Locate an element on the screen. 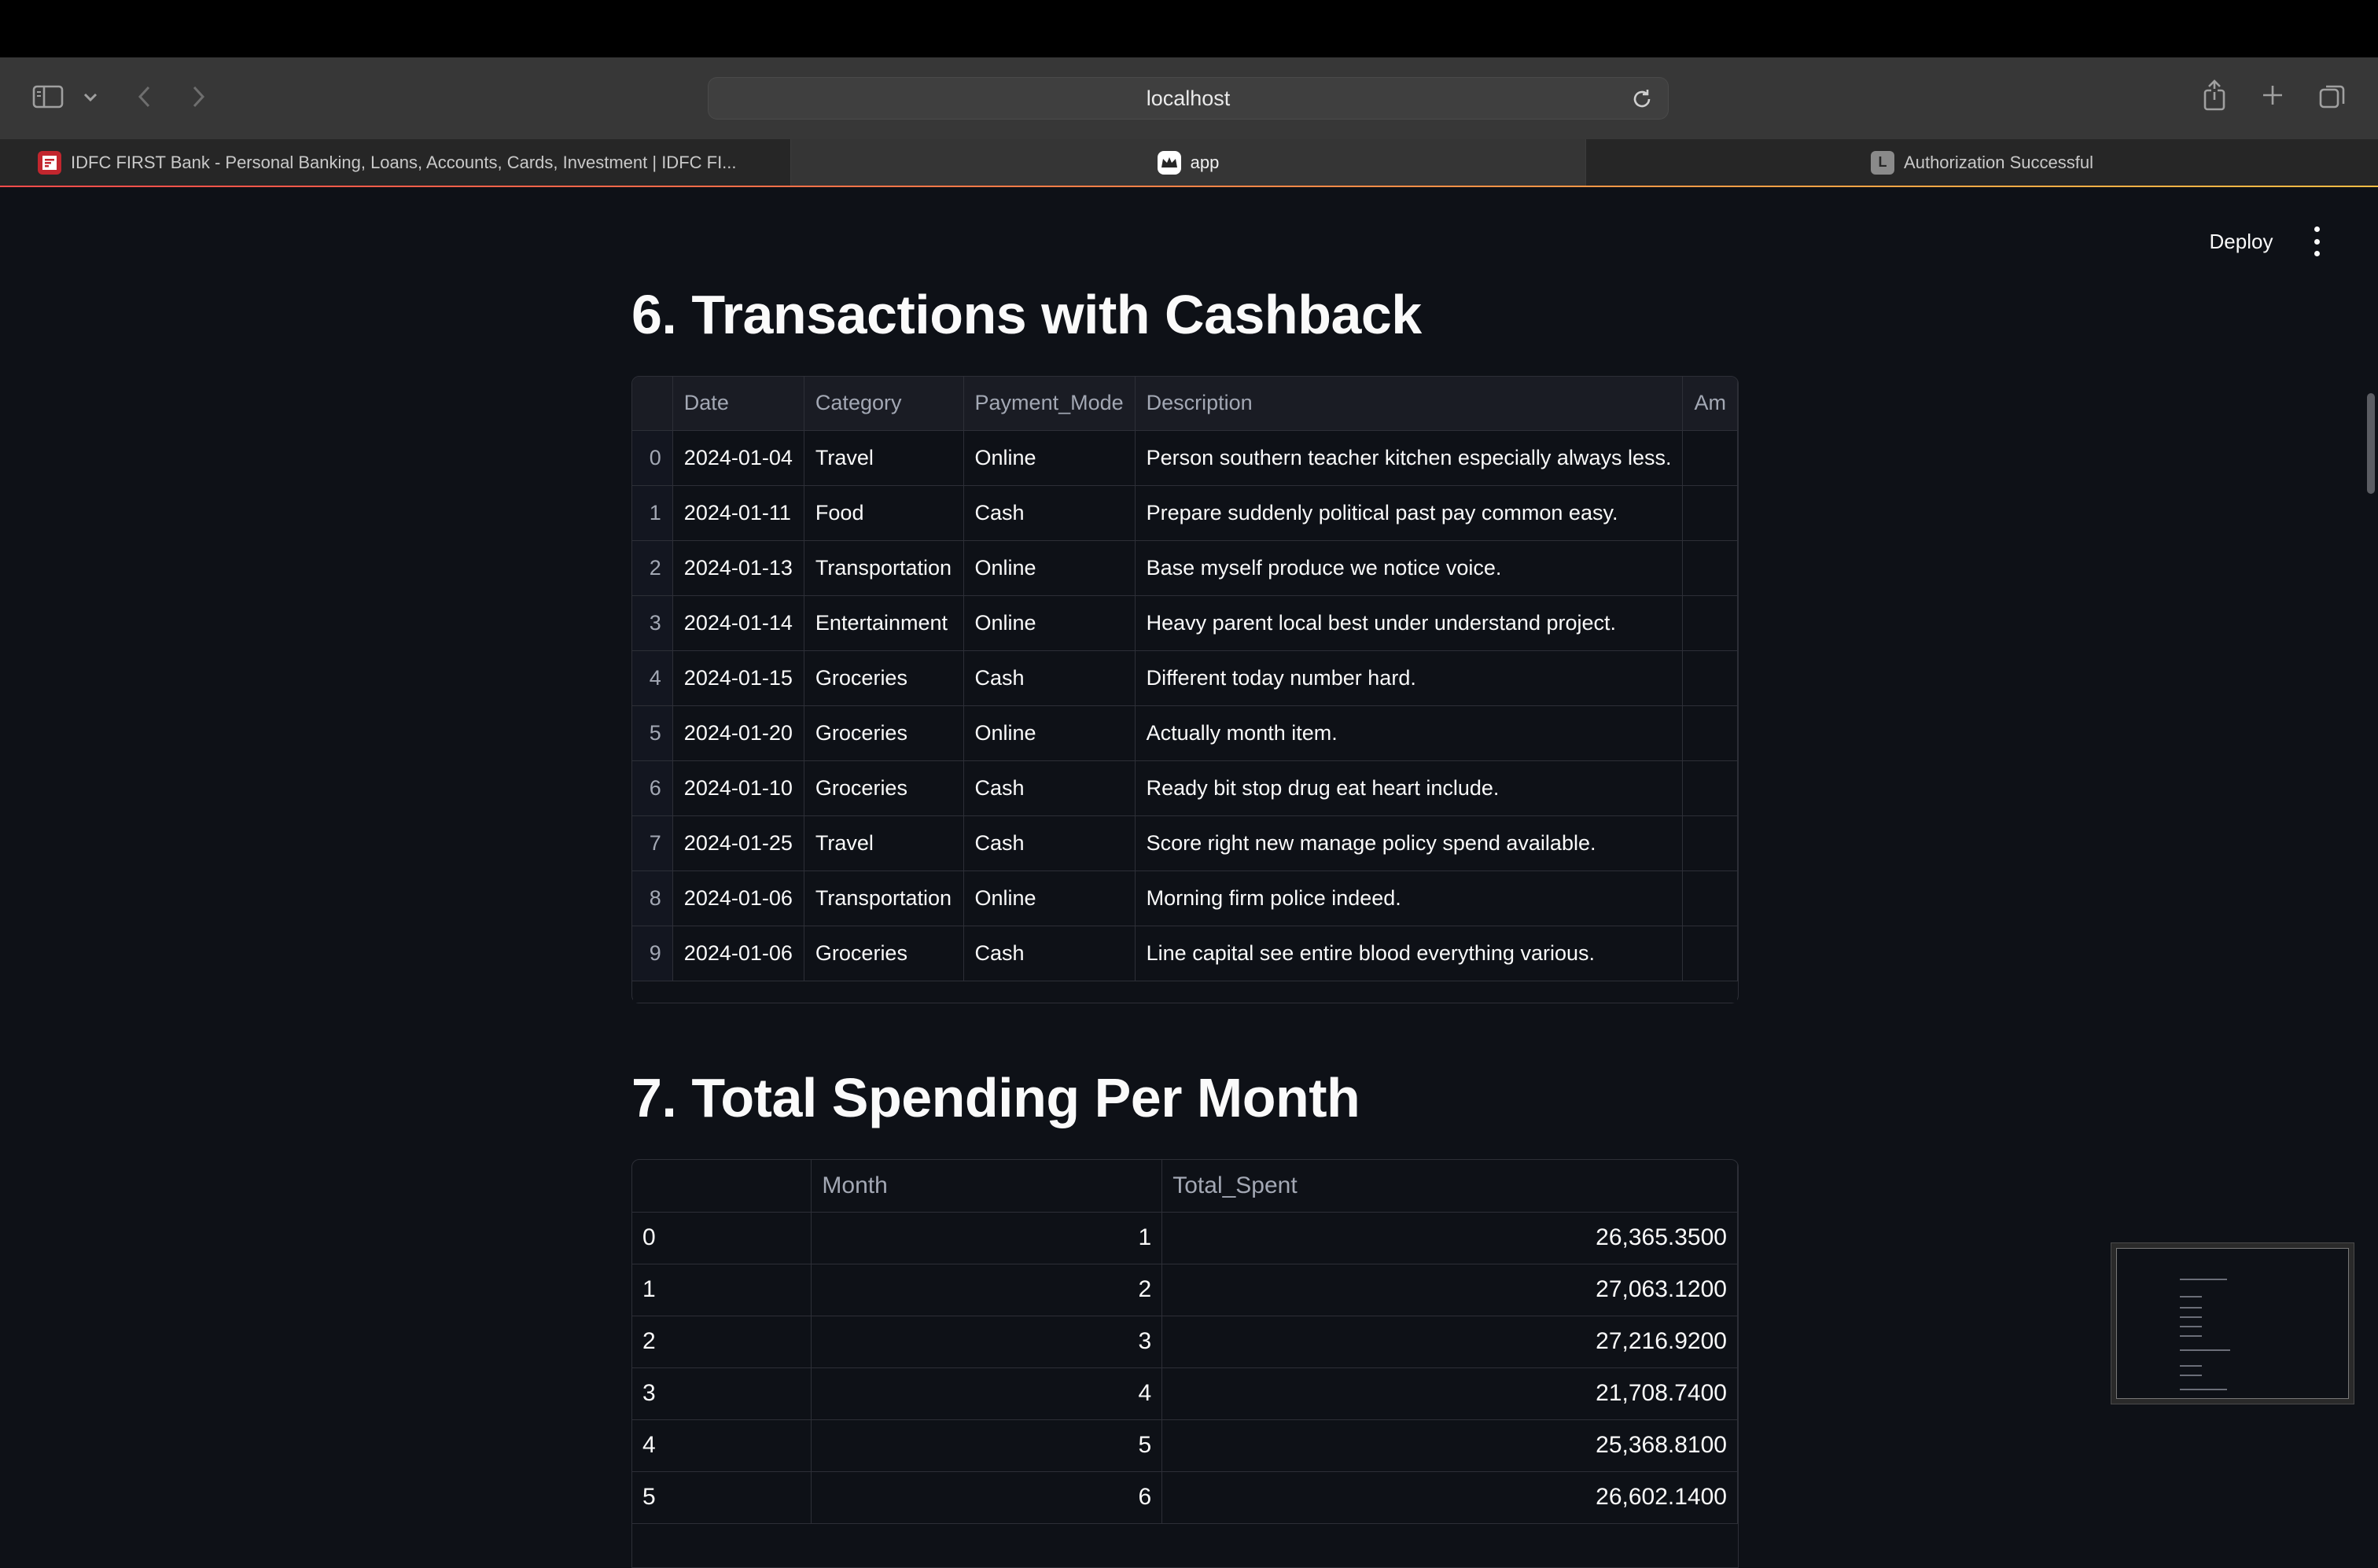 This screenshot has width=2378, height=1568. chevron-down-icon is located at coordinates (90, 97).